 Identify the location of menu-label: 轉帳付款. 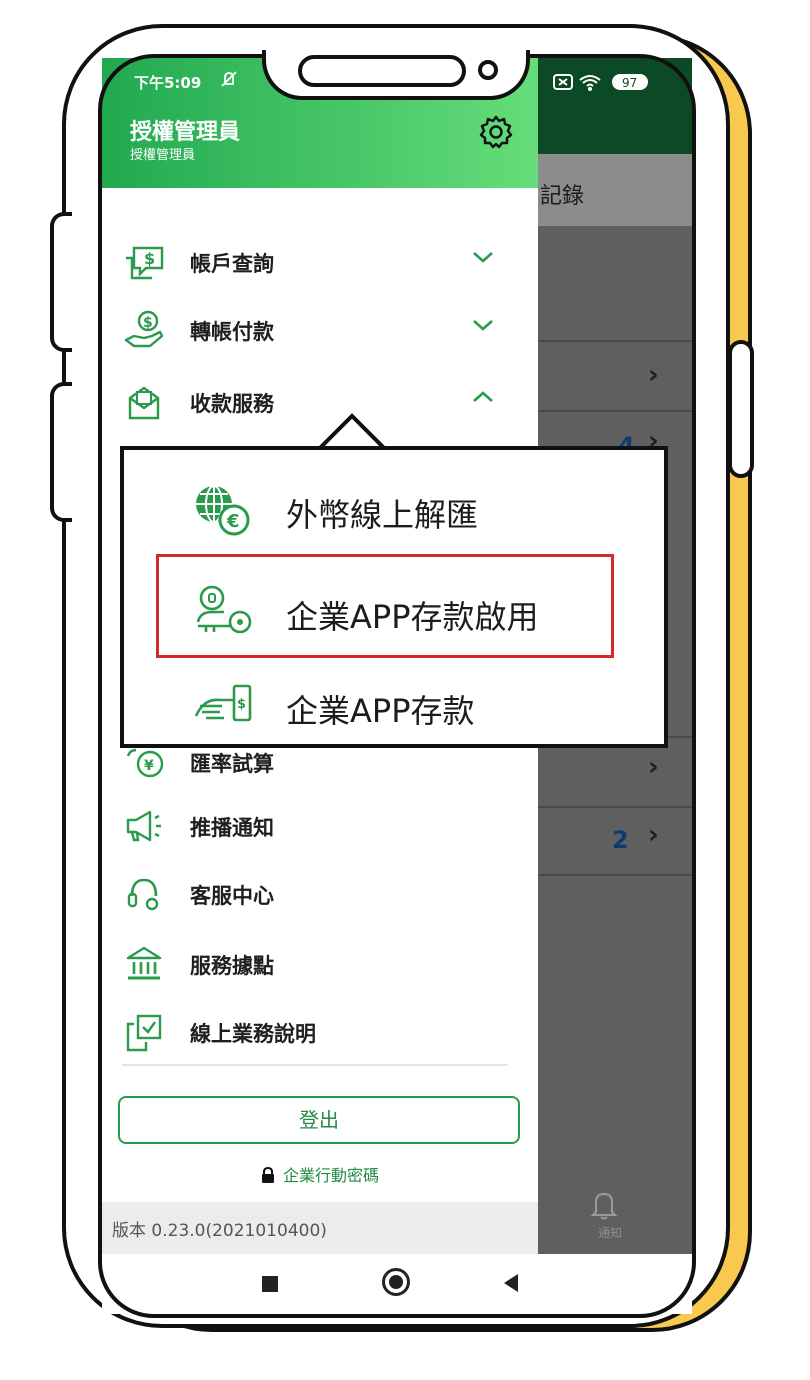
(232, 332).